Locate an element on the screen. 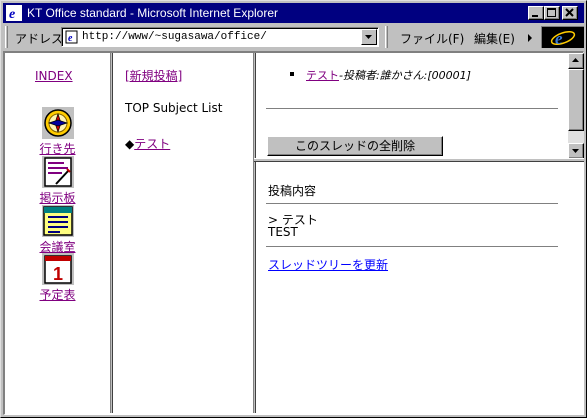 This screenshot has height=418, width=587. ie-throbber-logo: e is located at coordinates (562, 37).